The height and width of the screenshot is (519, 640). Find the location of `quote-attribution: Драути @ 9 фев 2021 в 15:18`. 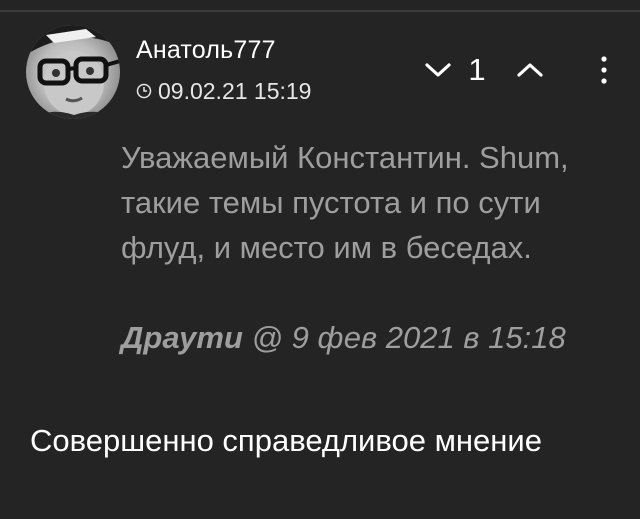

quote-attribution: Драути @ 9 фев 2021 в 15:18 is located at coordinates (343, 338).